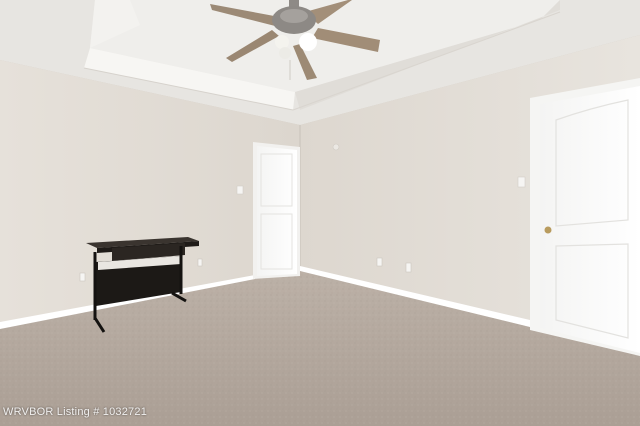 Image resolution: width=640 pixels, height=426 pixels. Describe the element at coordinates (585, 217) in the screenshot. I see `door-right` at that location.